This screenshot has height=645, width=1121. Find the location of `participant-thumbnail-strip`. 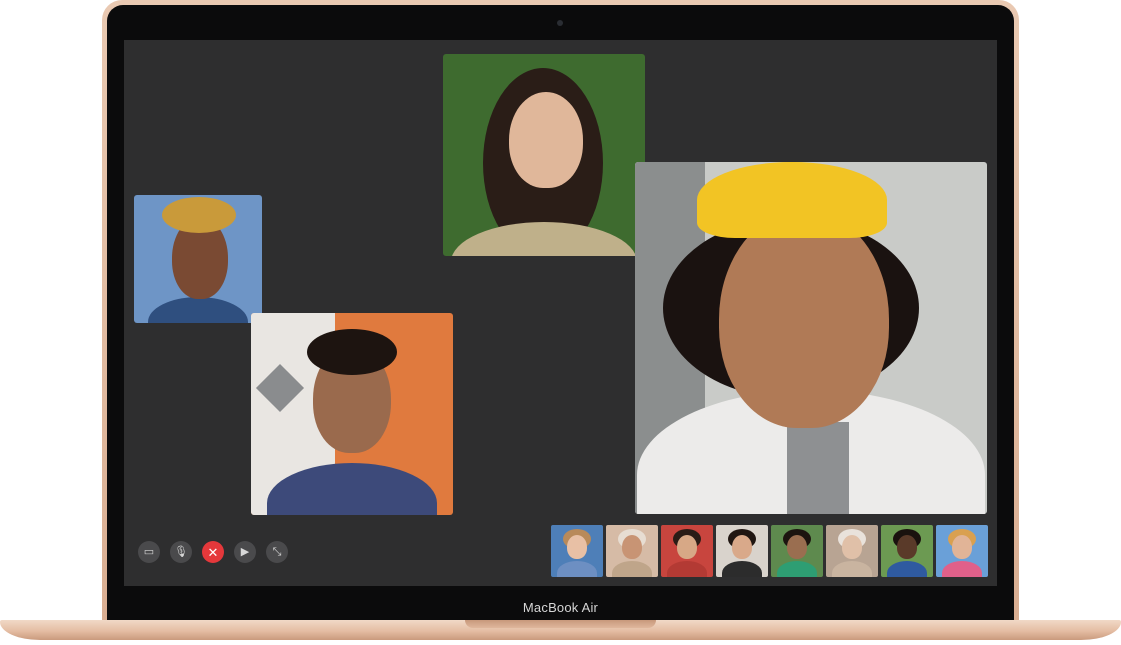

participant-thumbnail-strip is located at coordinates (769, 551).